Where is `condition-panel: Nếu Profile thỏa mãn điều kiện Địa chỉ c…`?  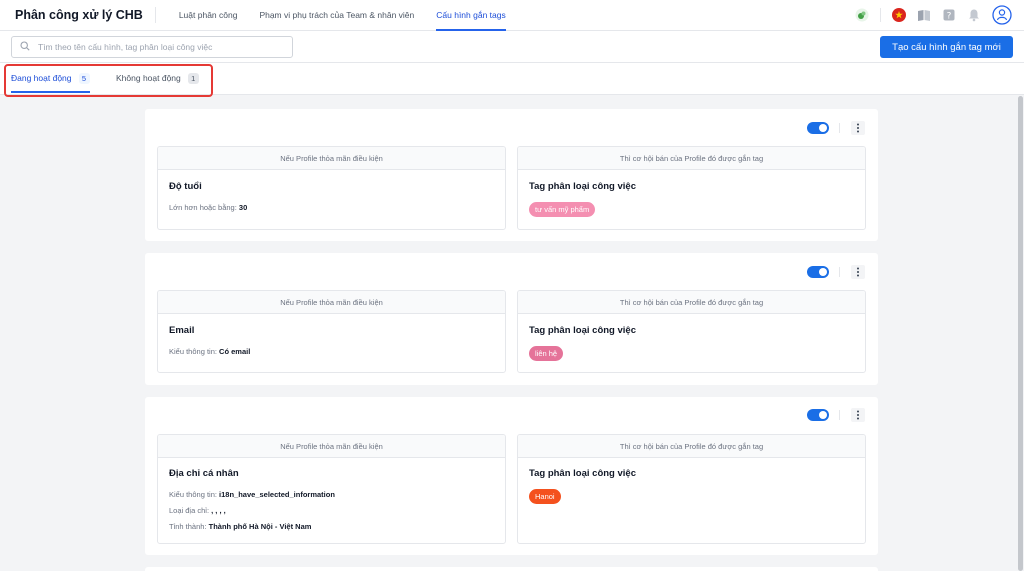 condition-panel: Nếu Profile thỏa mãn điều kiện Địa chỉ c… is located at coordinates (331, 489).